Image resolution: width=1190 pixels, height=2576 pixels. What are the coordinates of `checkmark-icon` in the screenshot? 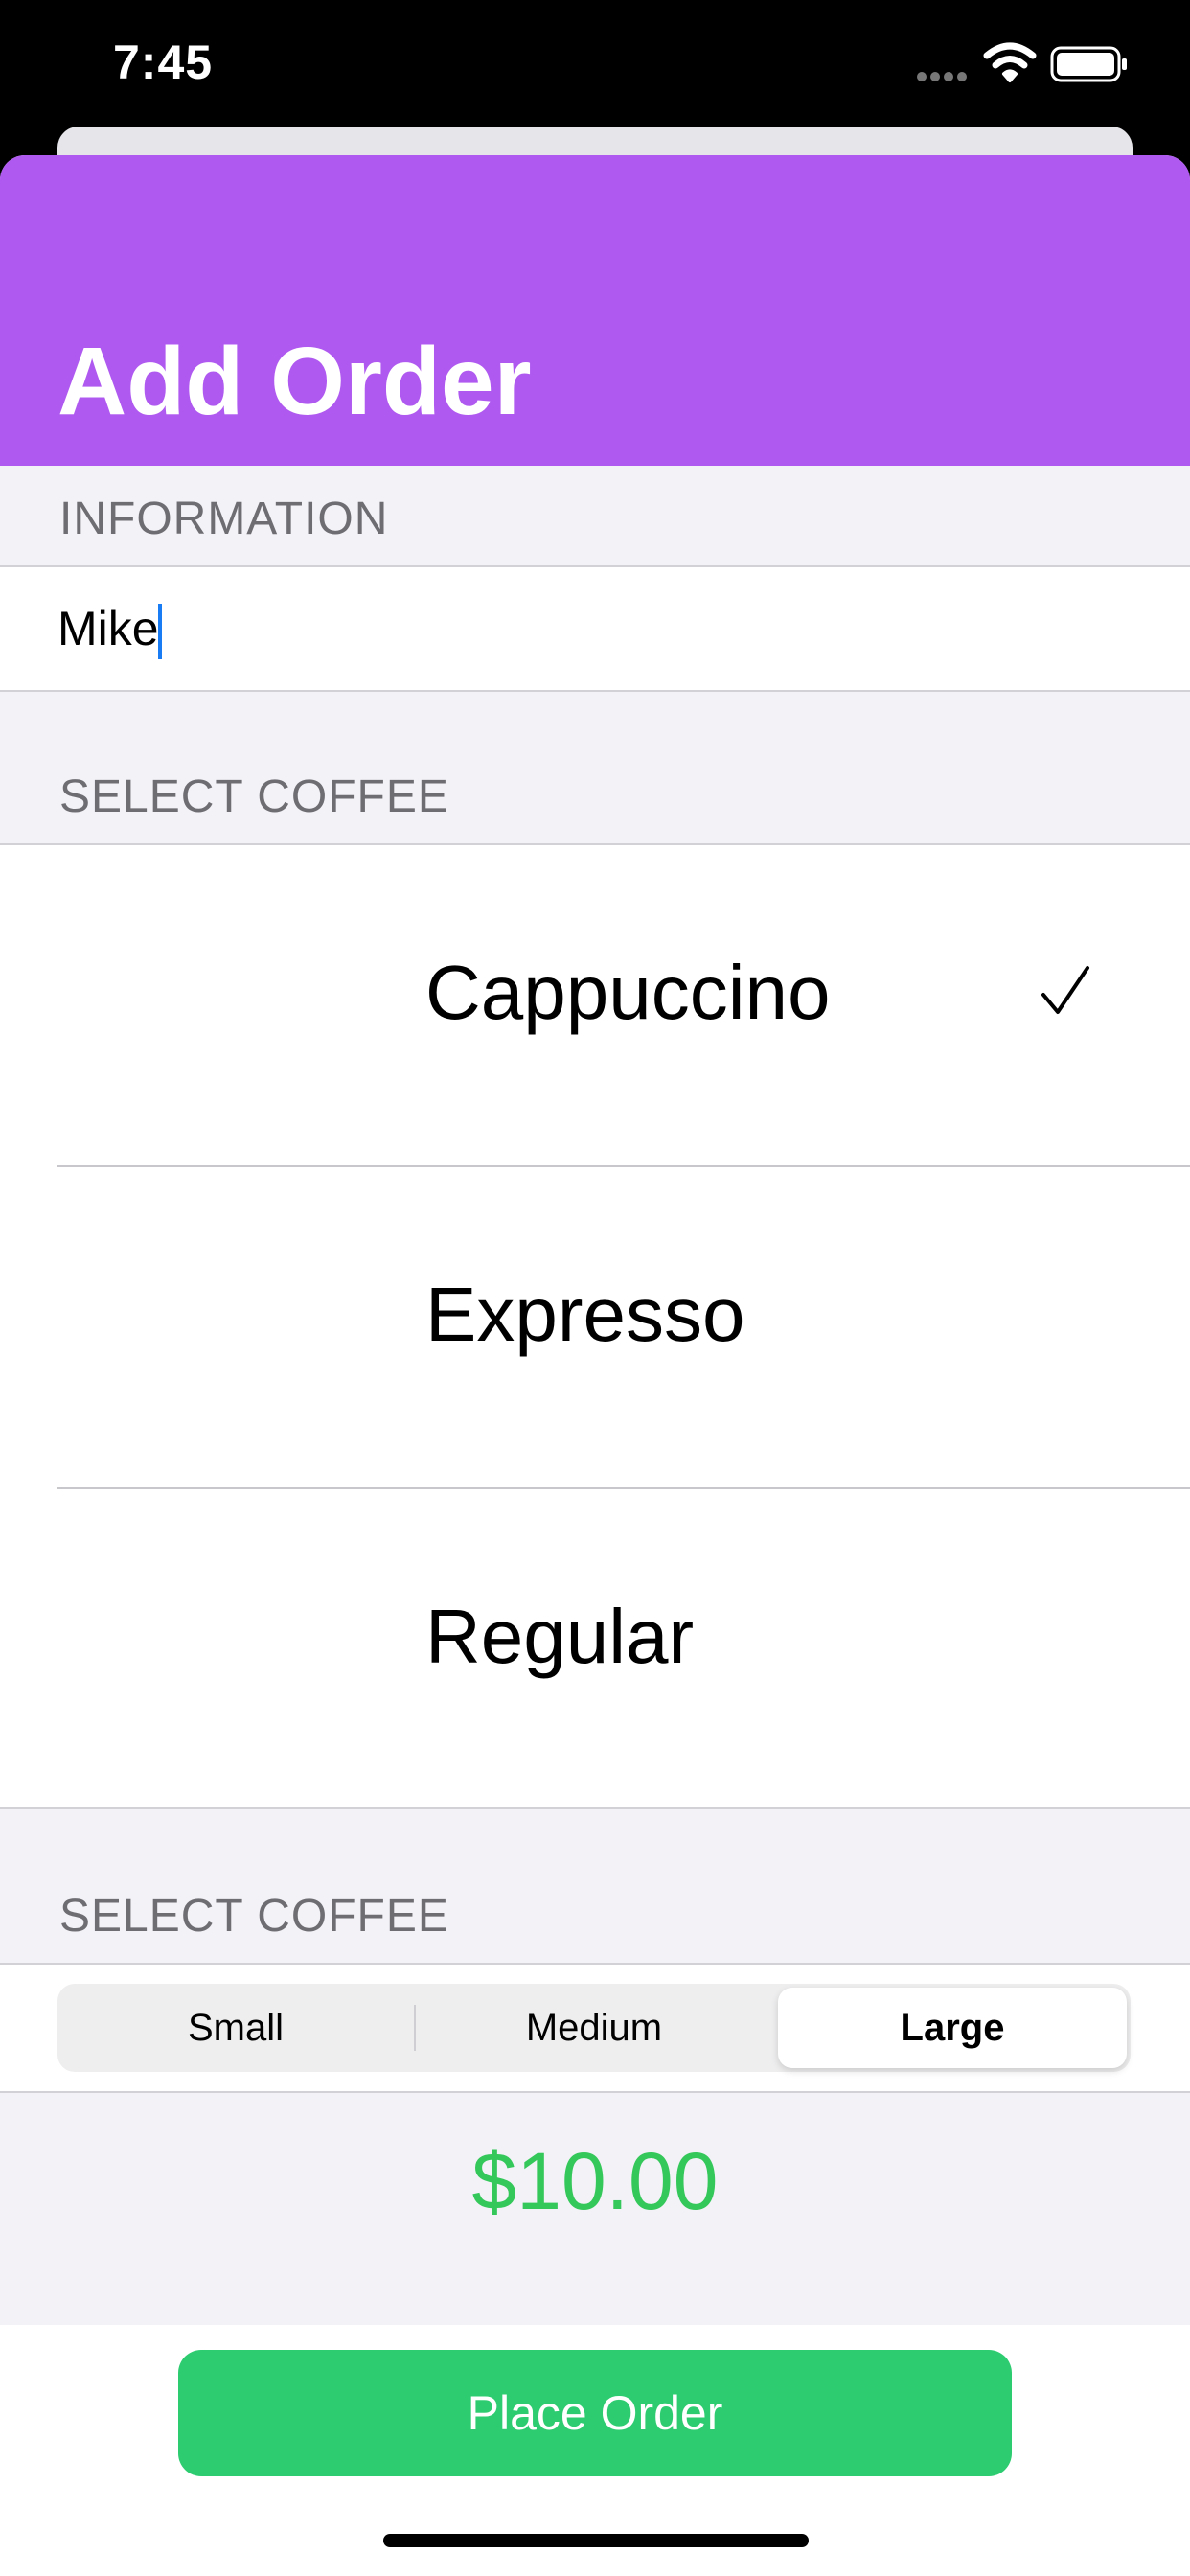 It's located at (1065, 990).